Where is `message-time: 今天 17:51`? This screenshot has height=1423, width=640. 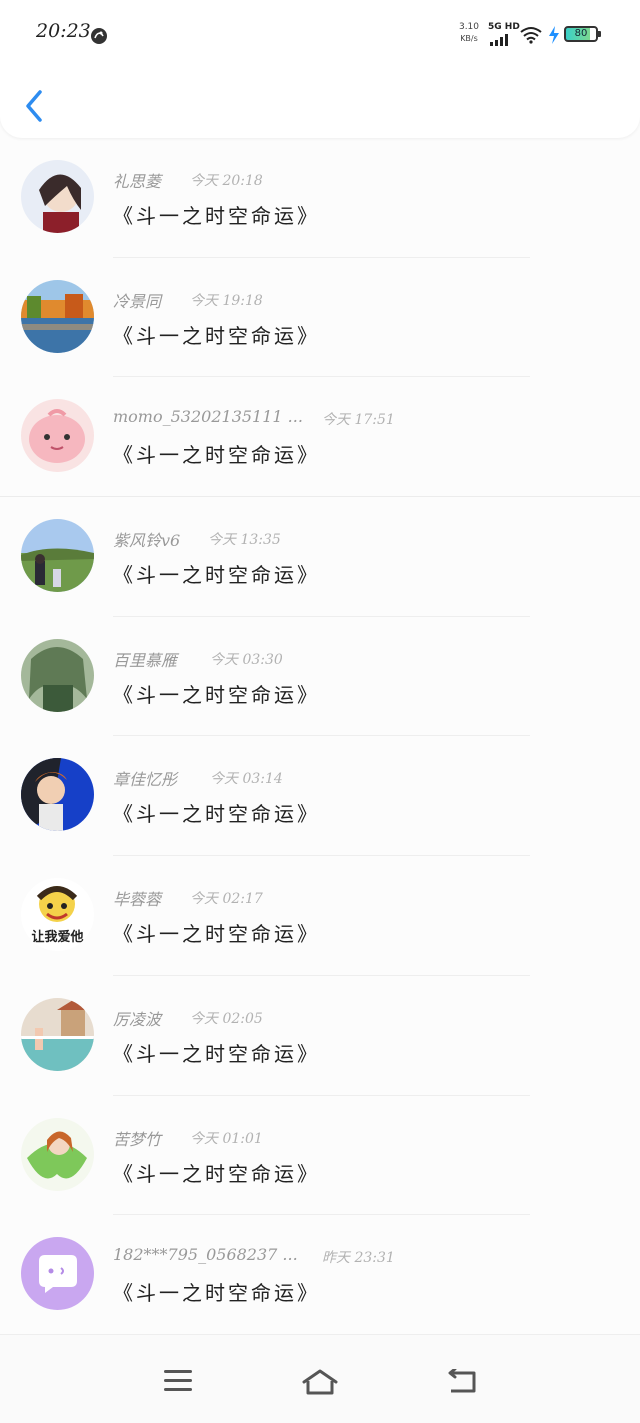 message-time: 今天 17:51 is located at coordinates (358, 420).